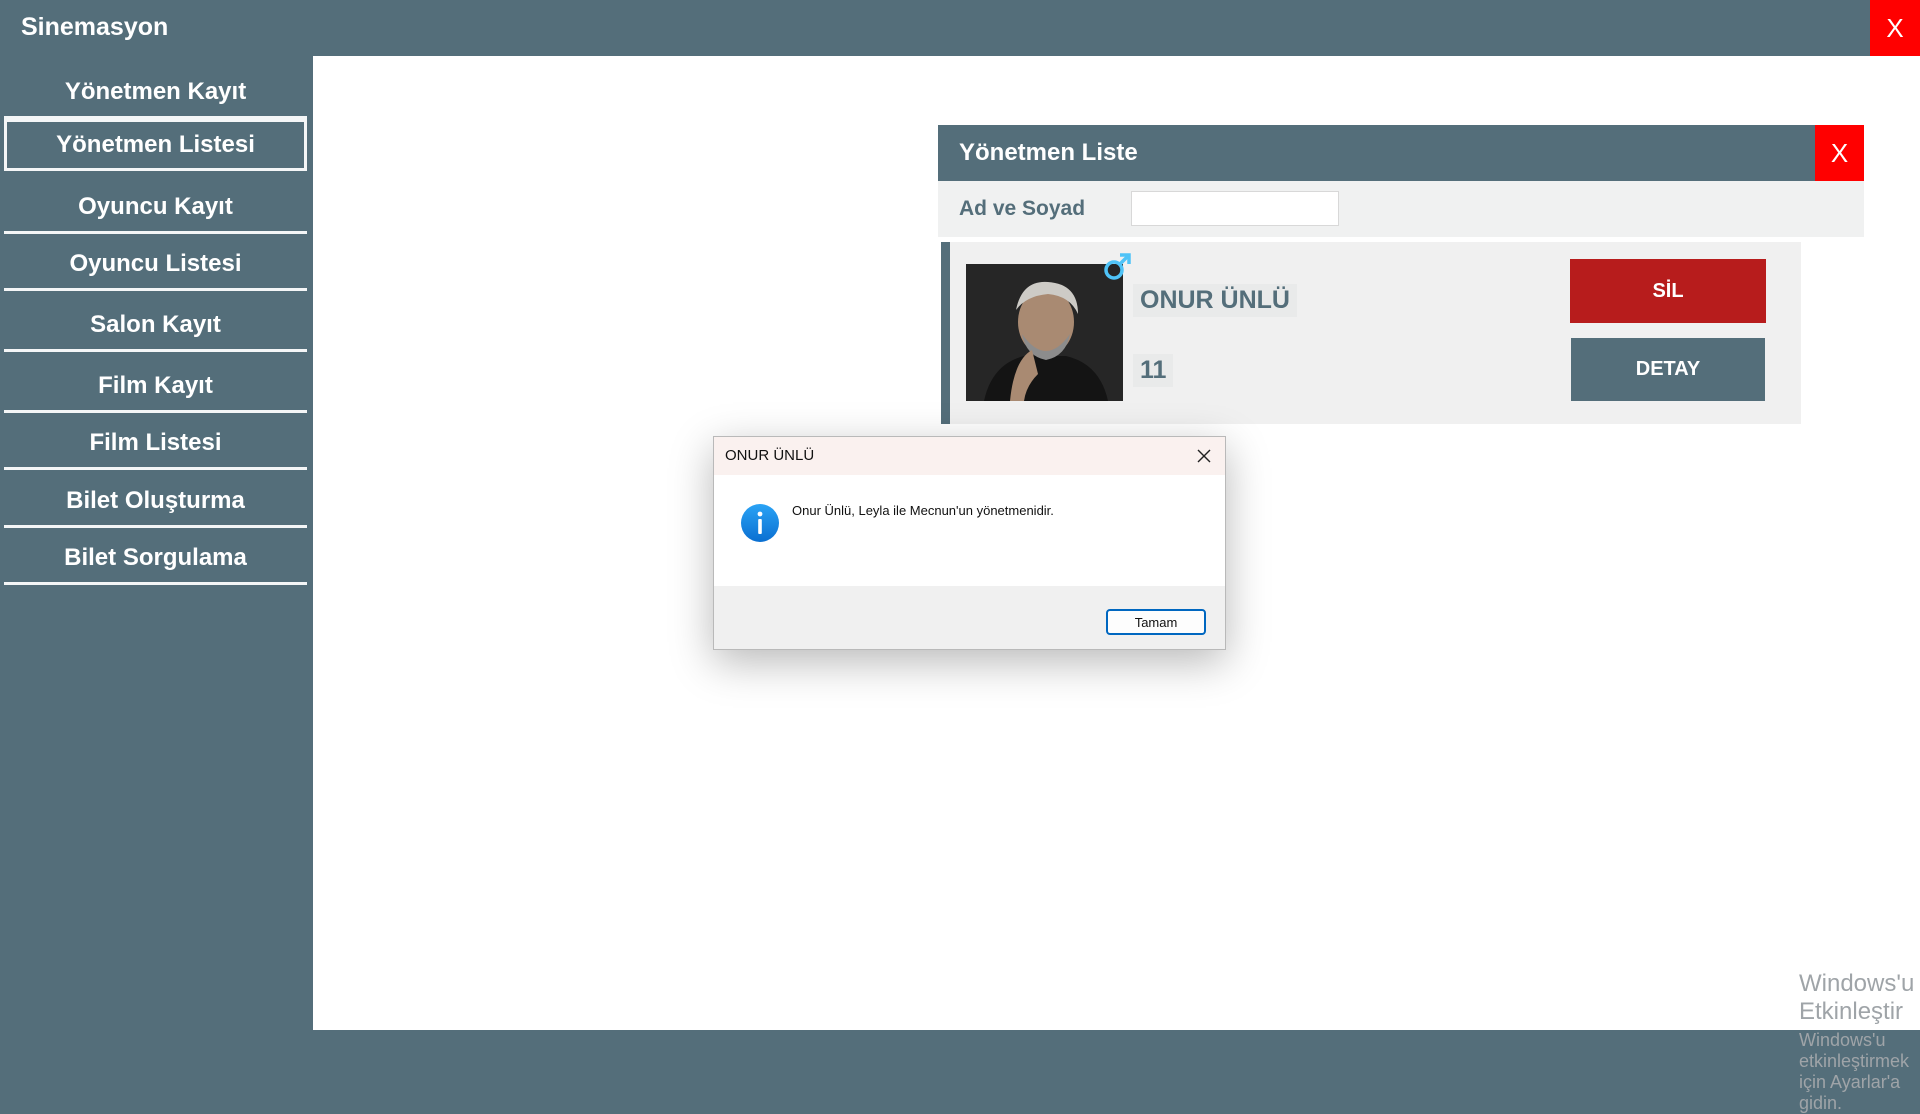  Describe the element at coordinates (155, 387) in the screenshot. I see `sidebar-item-film-kayit: Film Kayıt` at that location.